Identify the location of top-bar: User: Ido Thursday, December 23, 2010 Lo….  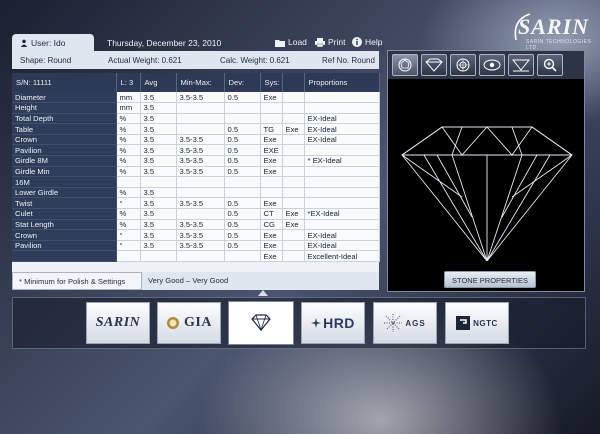
(201, 42).